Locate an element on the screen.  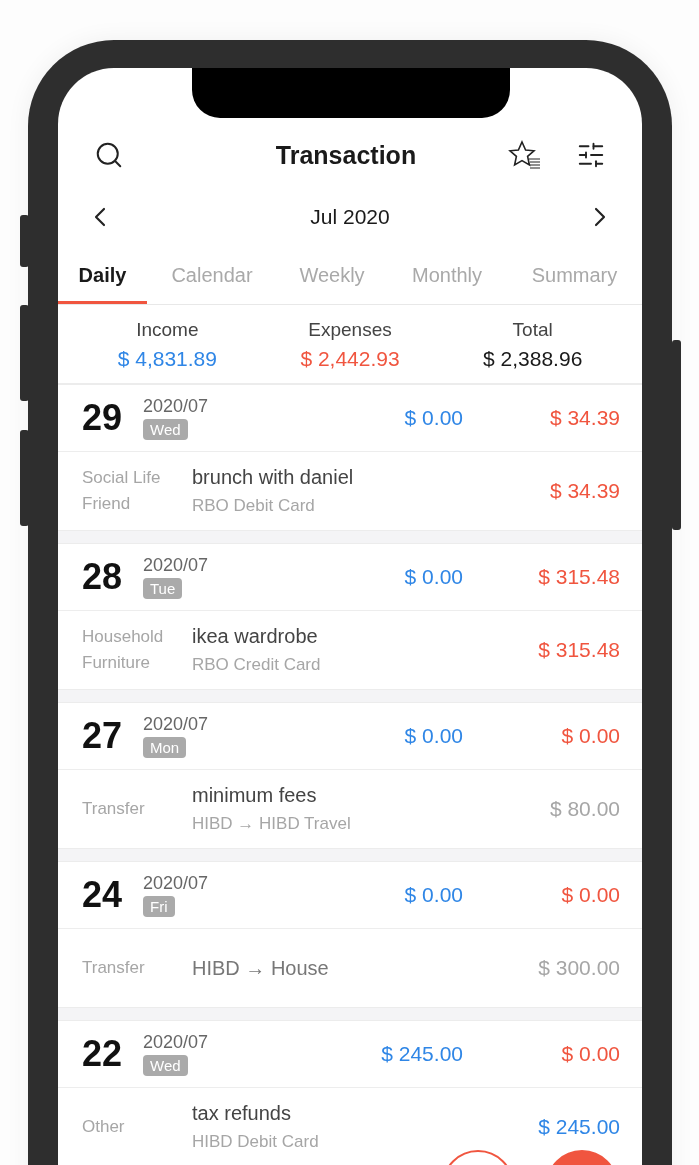
transaction-title: brunch with daniel is located at coordinates (273, 477).